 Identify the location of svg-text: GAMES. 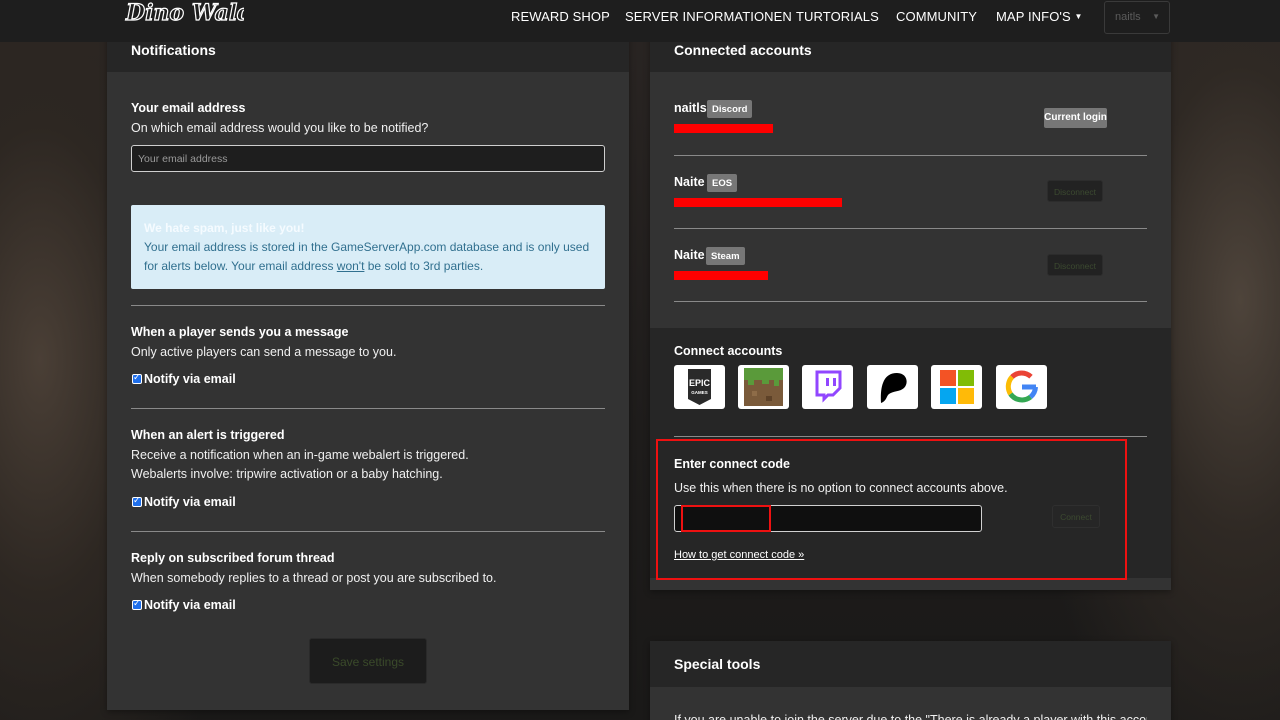
(699, 392).